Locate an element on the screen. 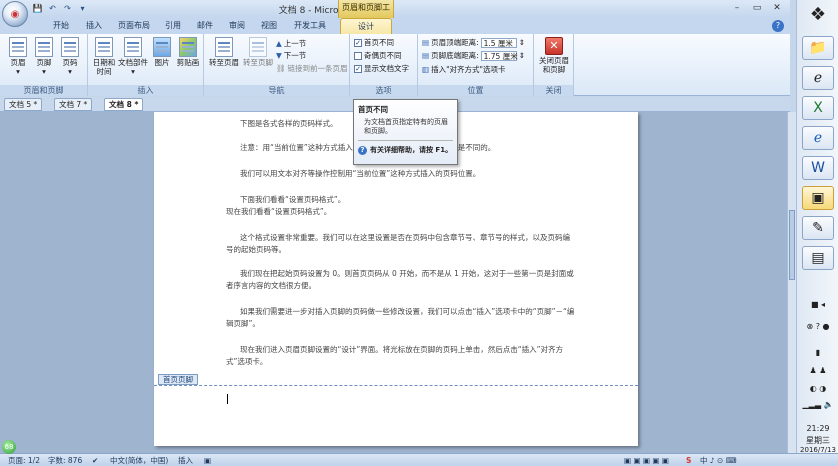 The image size is (838, 466). tooltip-description: 为文档首页指定特有的页眉和页脚。 is located at coordinates (406, 126).